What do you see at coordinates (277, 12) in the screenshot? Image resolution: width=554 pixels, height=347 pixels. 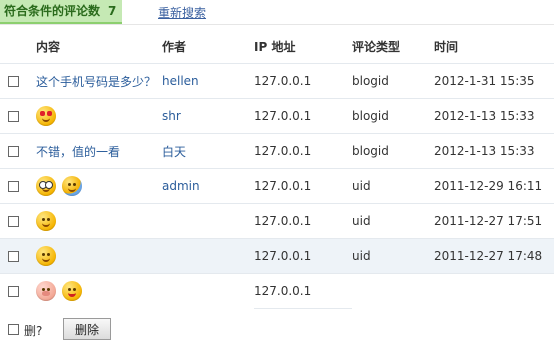 I see `summary-bar: 符合条件的评论数 7 重新搜索` at bounding box center [277, 12].